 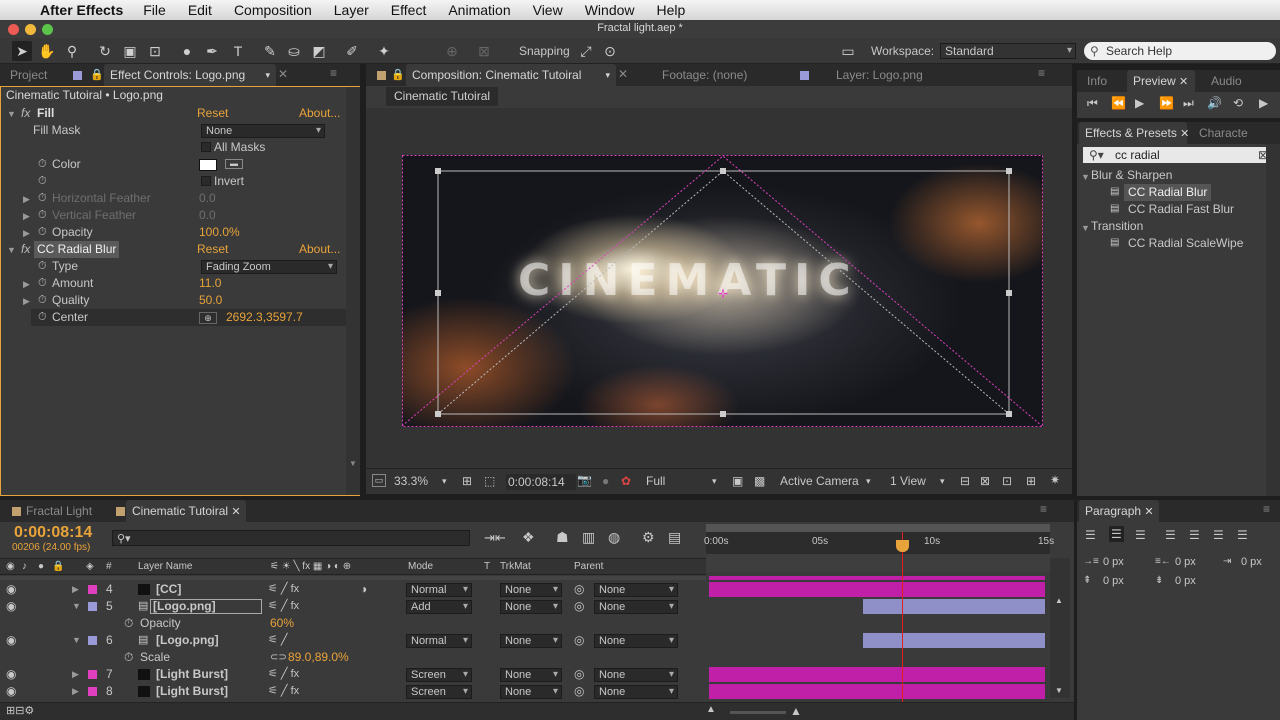 I want to click on fill-reset-link: Reset, so click(x=212, y=113).